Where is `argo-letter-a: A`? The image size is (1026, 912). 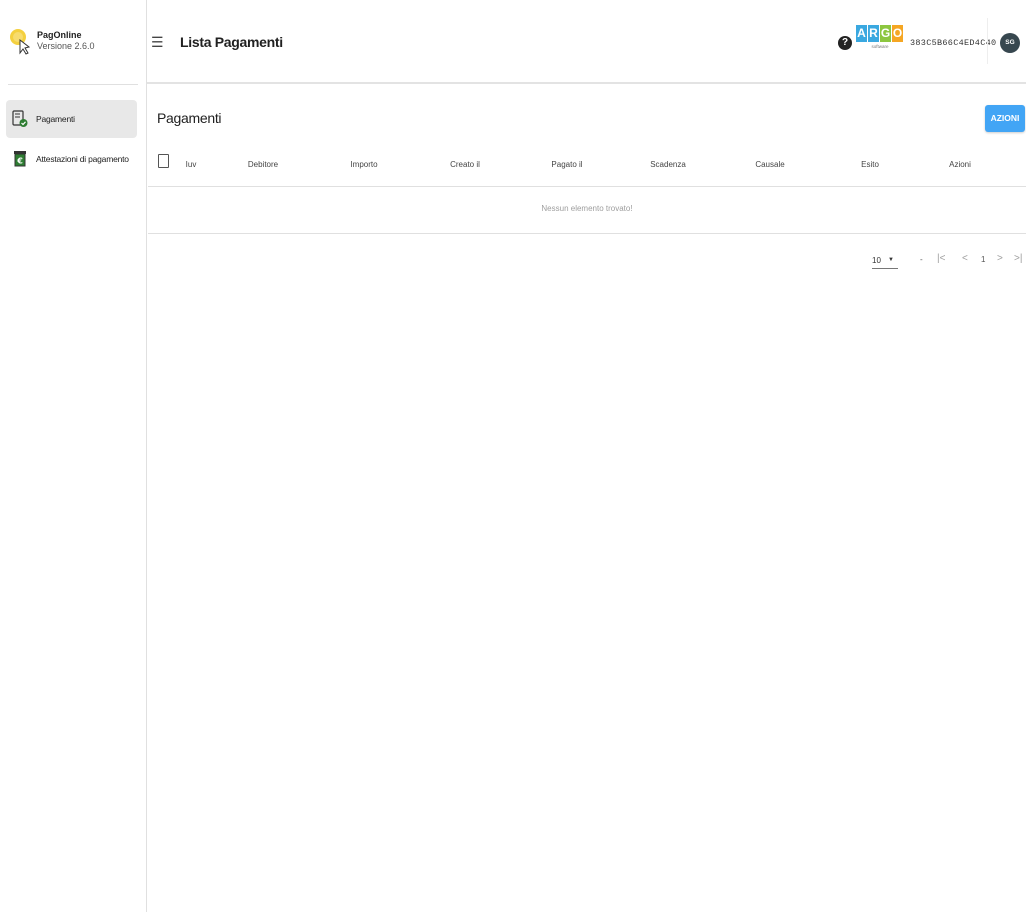 argo-letter-a: A is located at coordinates (861, 33).